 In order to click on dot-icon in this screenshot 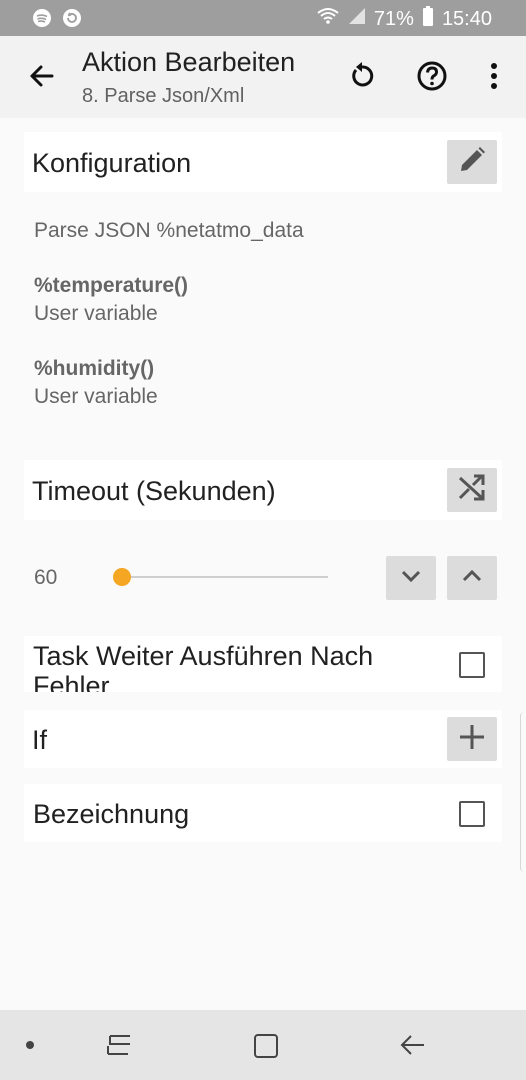, I will do `click(30, 1045)`.